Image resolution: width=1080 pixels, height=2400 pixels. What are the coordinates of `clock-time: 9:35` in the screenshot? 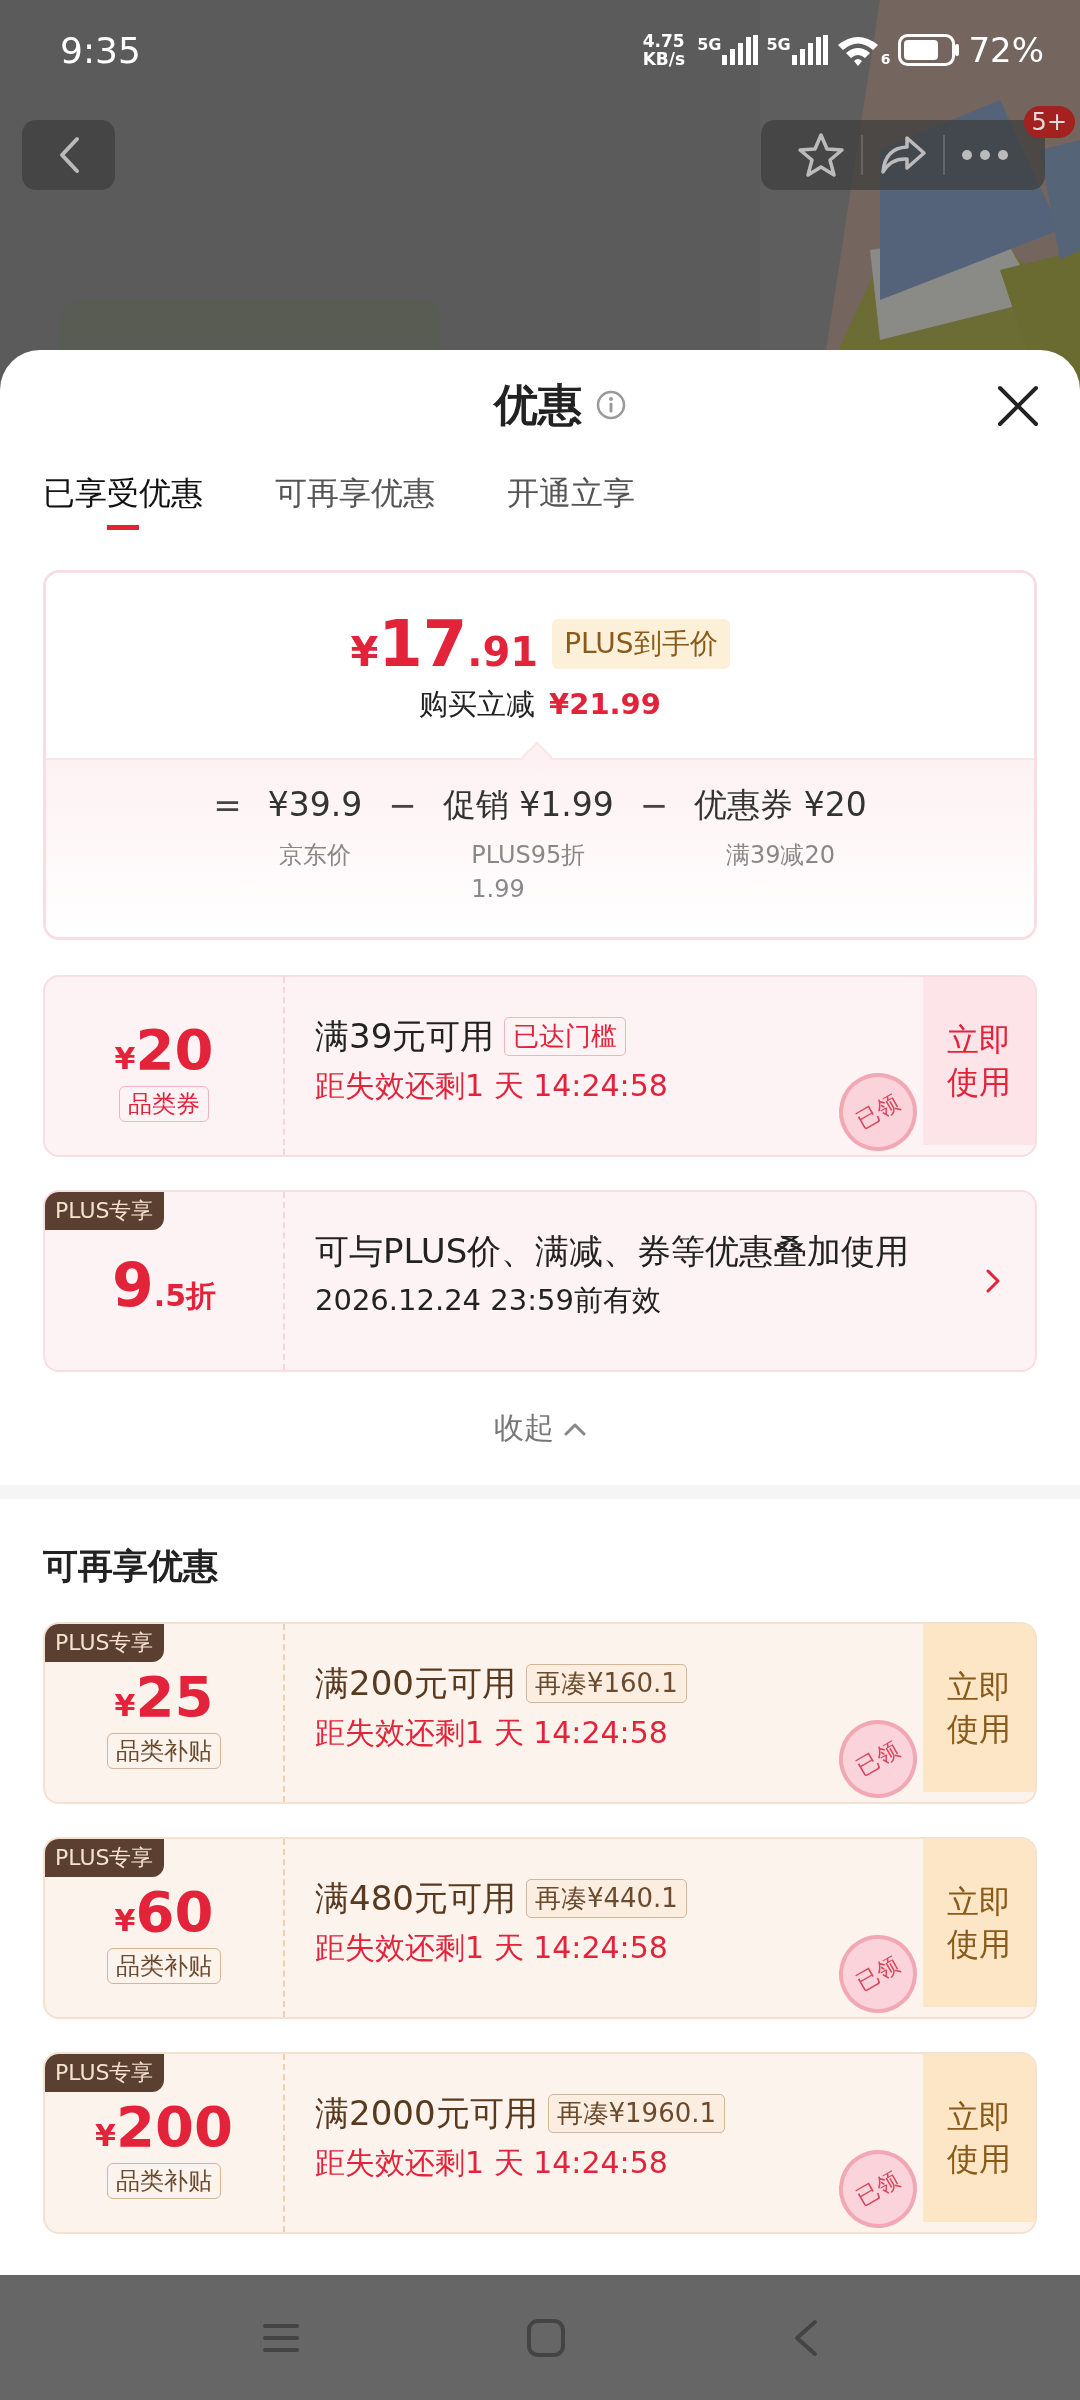 It's located at (100, 50).